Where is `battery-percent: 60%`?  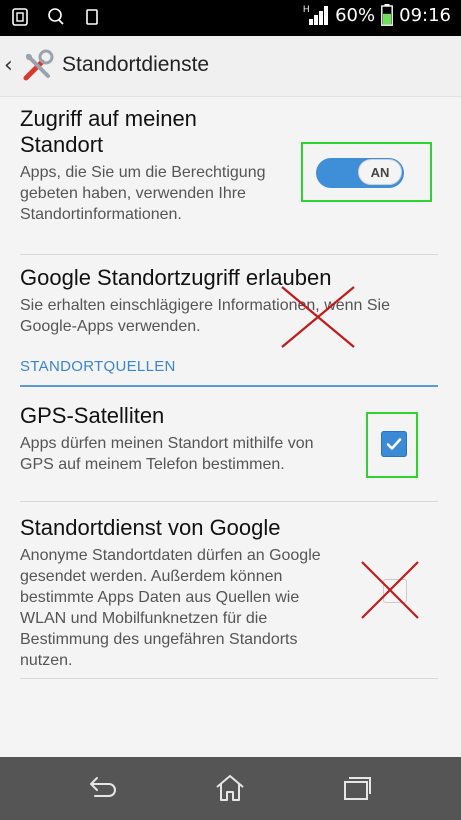 battery-percent: 60% is located at coordinates (355, 15).